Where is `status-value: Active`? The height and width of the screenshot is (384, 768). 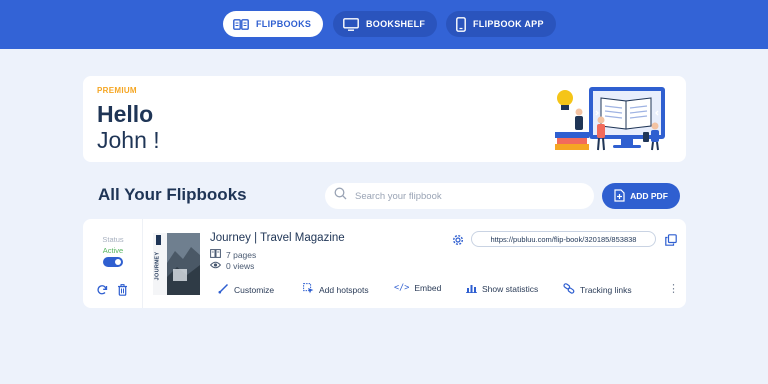
status-value: Active is located at coordinates (113, 250).